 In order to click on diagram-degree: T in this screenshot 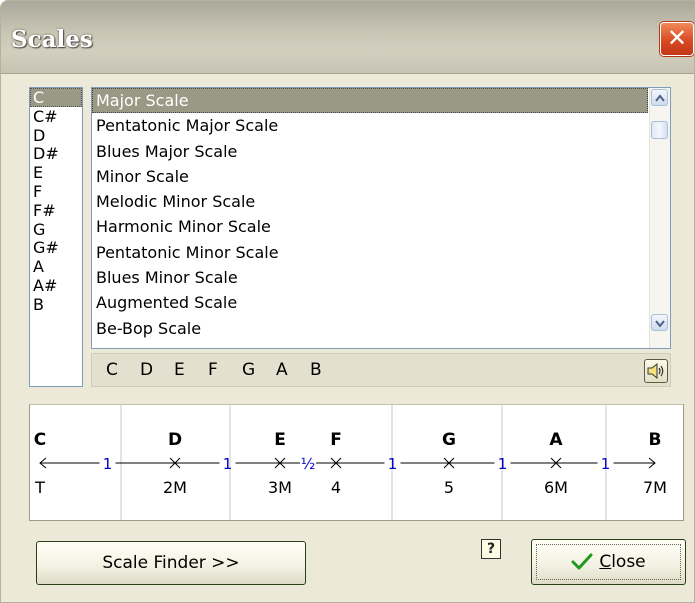, I will do `click(39, 487)`.